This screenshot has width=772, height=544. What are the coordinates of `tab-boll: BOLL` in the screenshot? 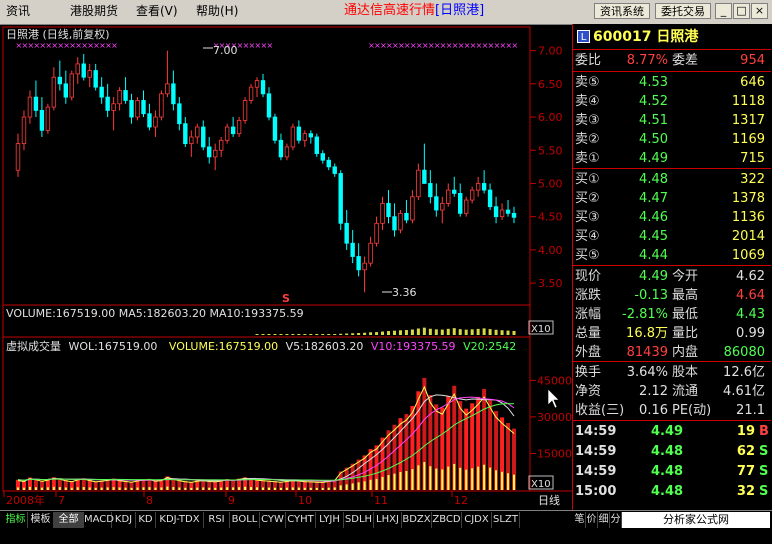 It's located at (245, 520).